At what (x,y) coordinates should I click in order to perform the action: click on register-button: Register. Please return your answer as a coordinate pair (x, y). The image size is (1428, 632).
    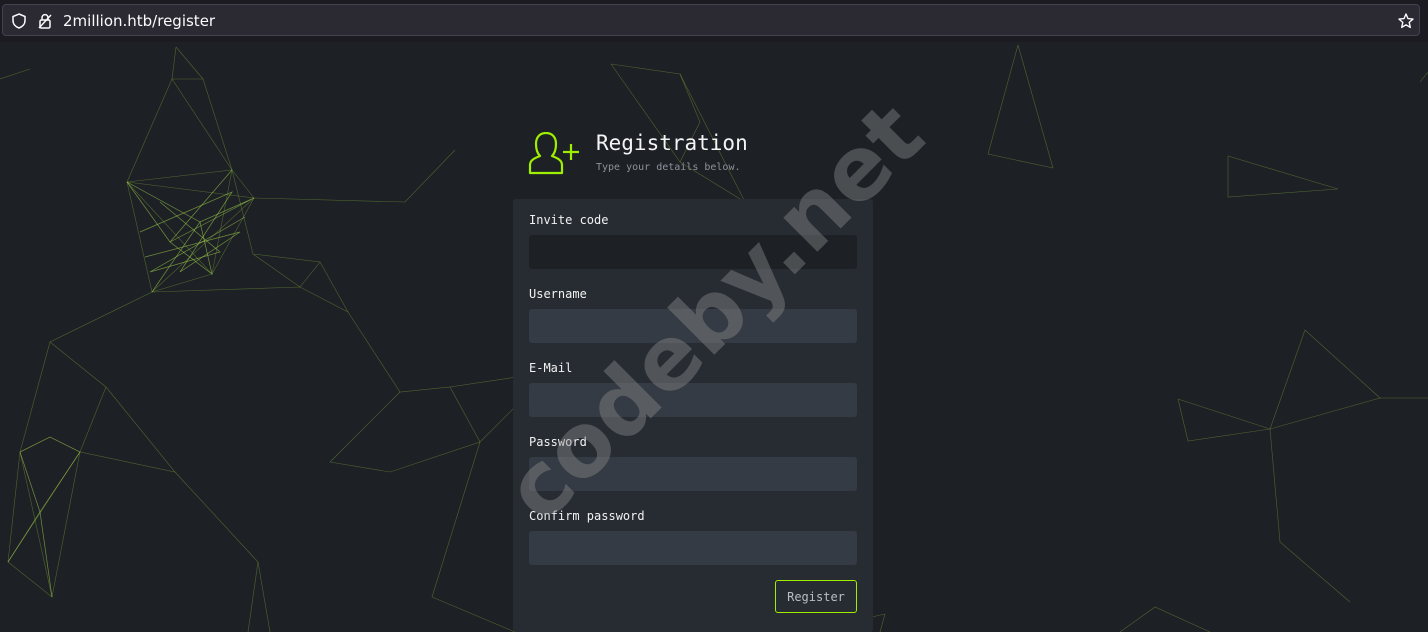
    Looking at the image, I should click on (816, 596).